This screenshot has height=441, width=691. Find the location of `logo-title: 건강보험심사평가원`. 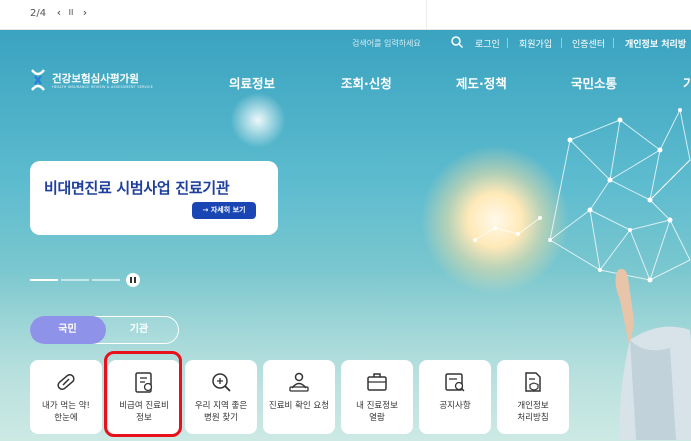

logo-title: 건강보험심사평가원 is located at coordinates (95, 79).